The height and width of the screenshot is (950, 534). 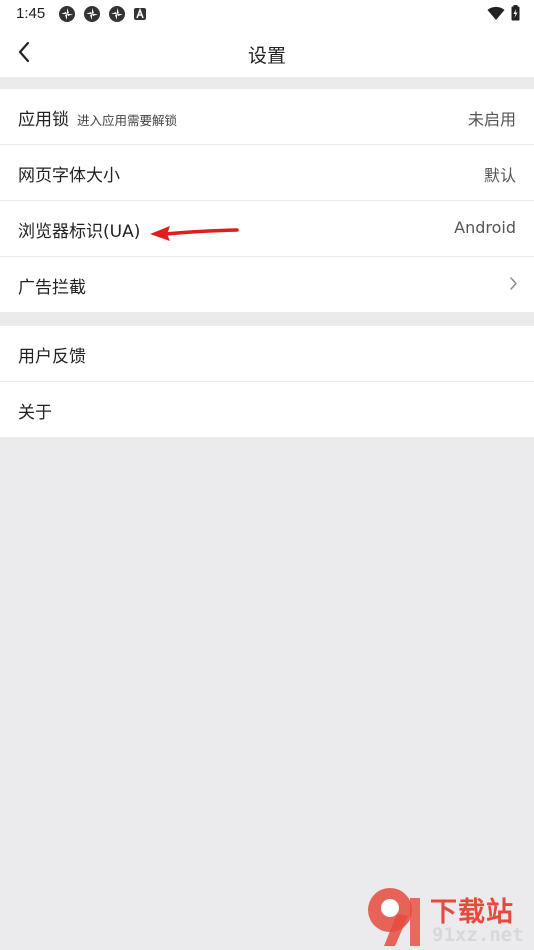 What do you see at coordinates (43, 120) in the screenshot?
I see `app-lock-label: 应用锁` at bounding box center [43, 120].